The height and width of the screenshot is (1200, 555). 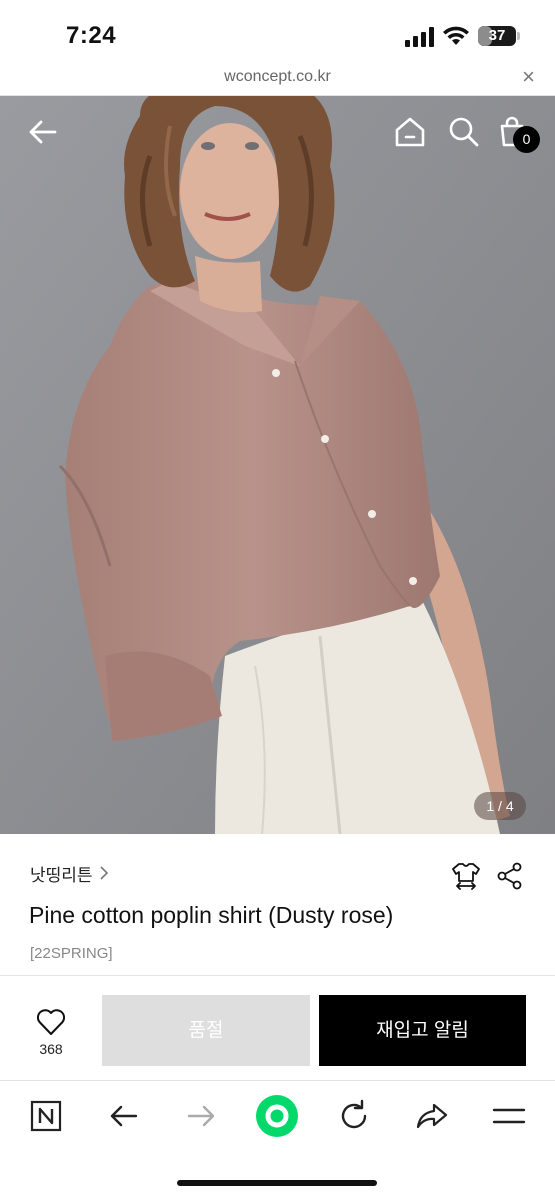 What do you see at coordinates (432, 1116) in the screenshot?
I see `share-forward-icon` at bounding box center [432, 1116].